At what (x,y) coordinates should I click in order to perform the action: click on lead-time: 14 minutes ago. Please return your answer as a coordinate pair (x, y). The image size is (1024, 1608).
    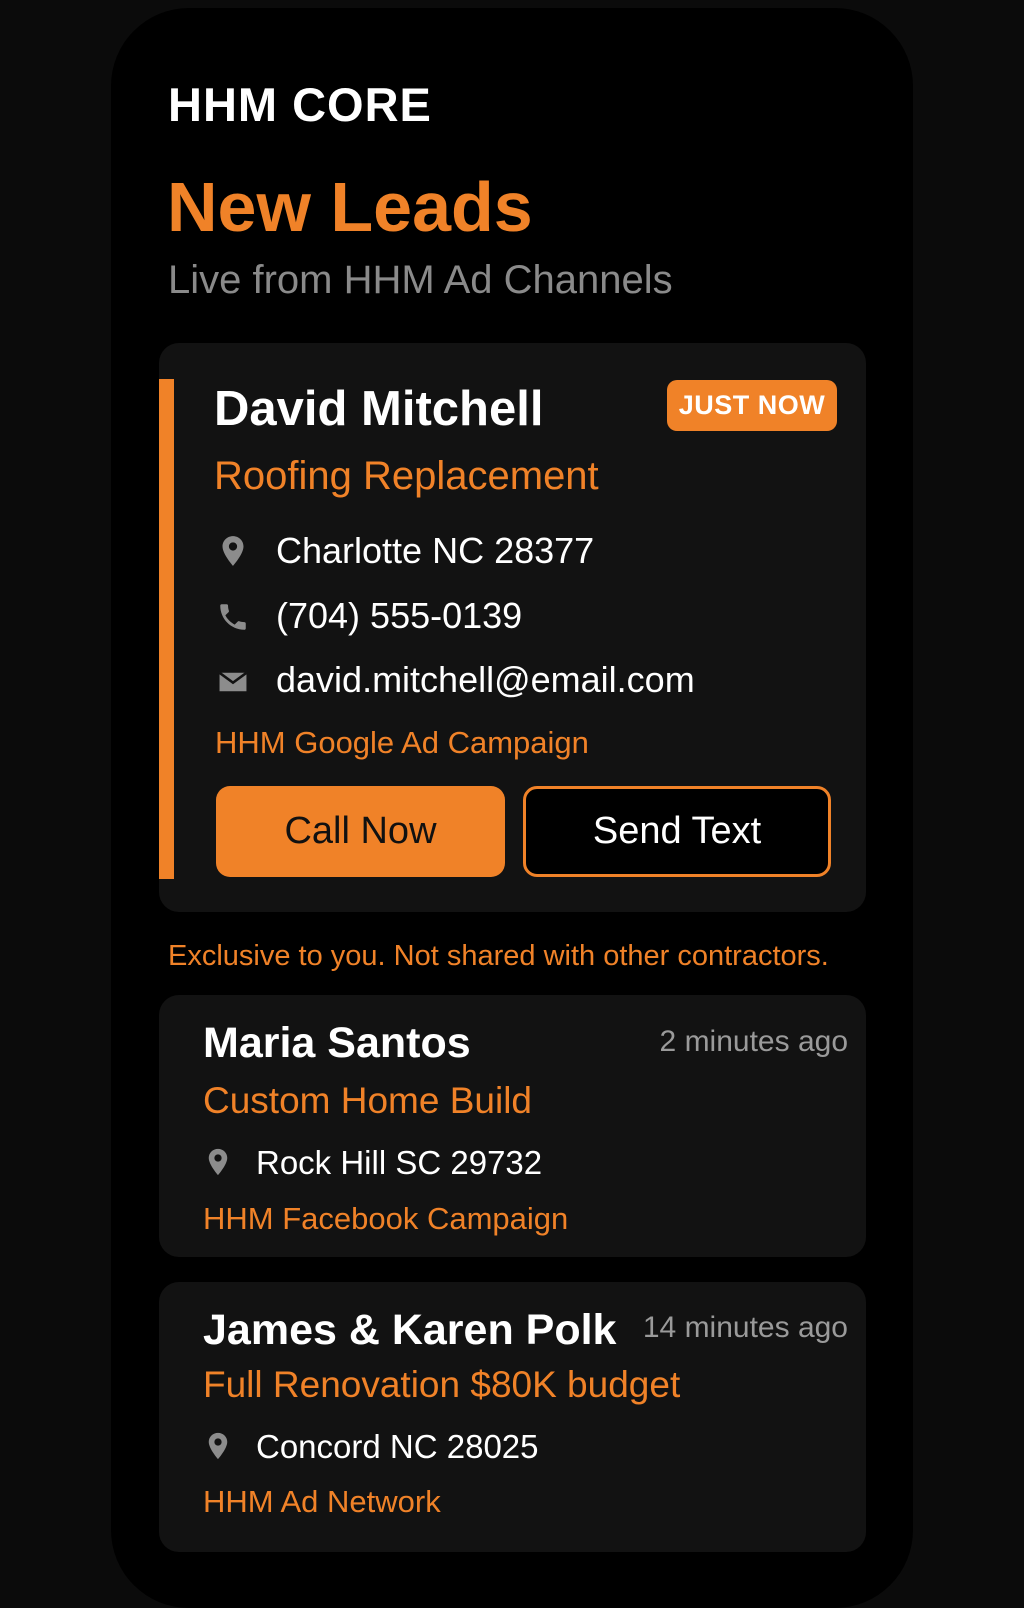
    Looking at the image, I should click on (745, 1327).